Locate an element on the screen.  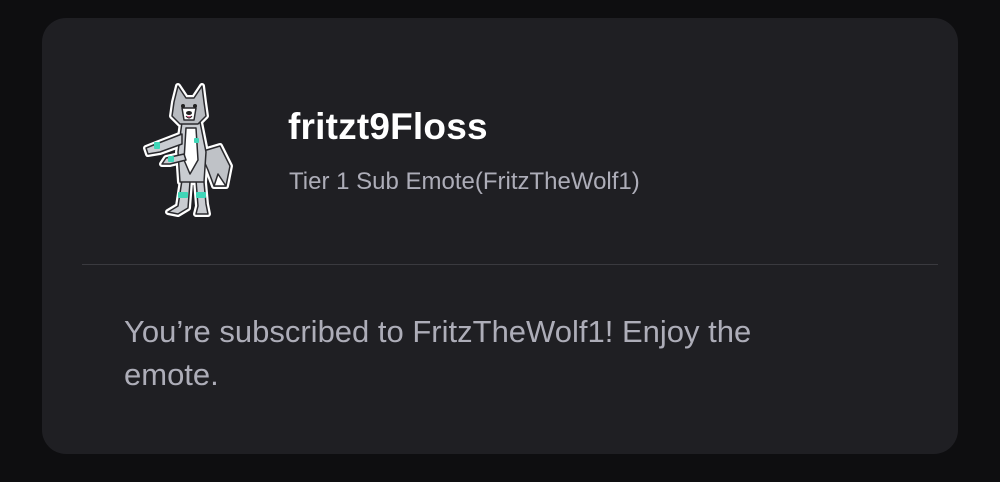
wolf-emote-icon is located at coordinates (189, 153).